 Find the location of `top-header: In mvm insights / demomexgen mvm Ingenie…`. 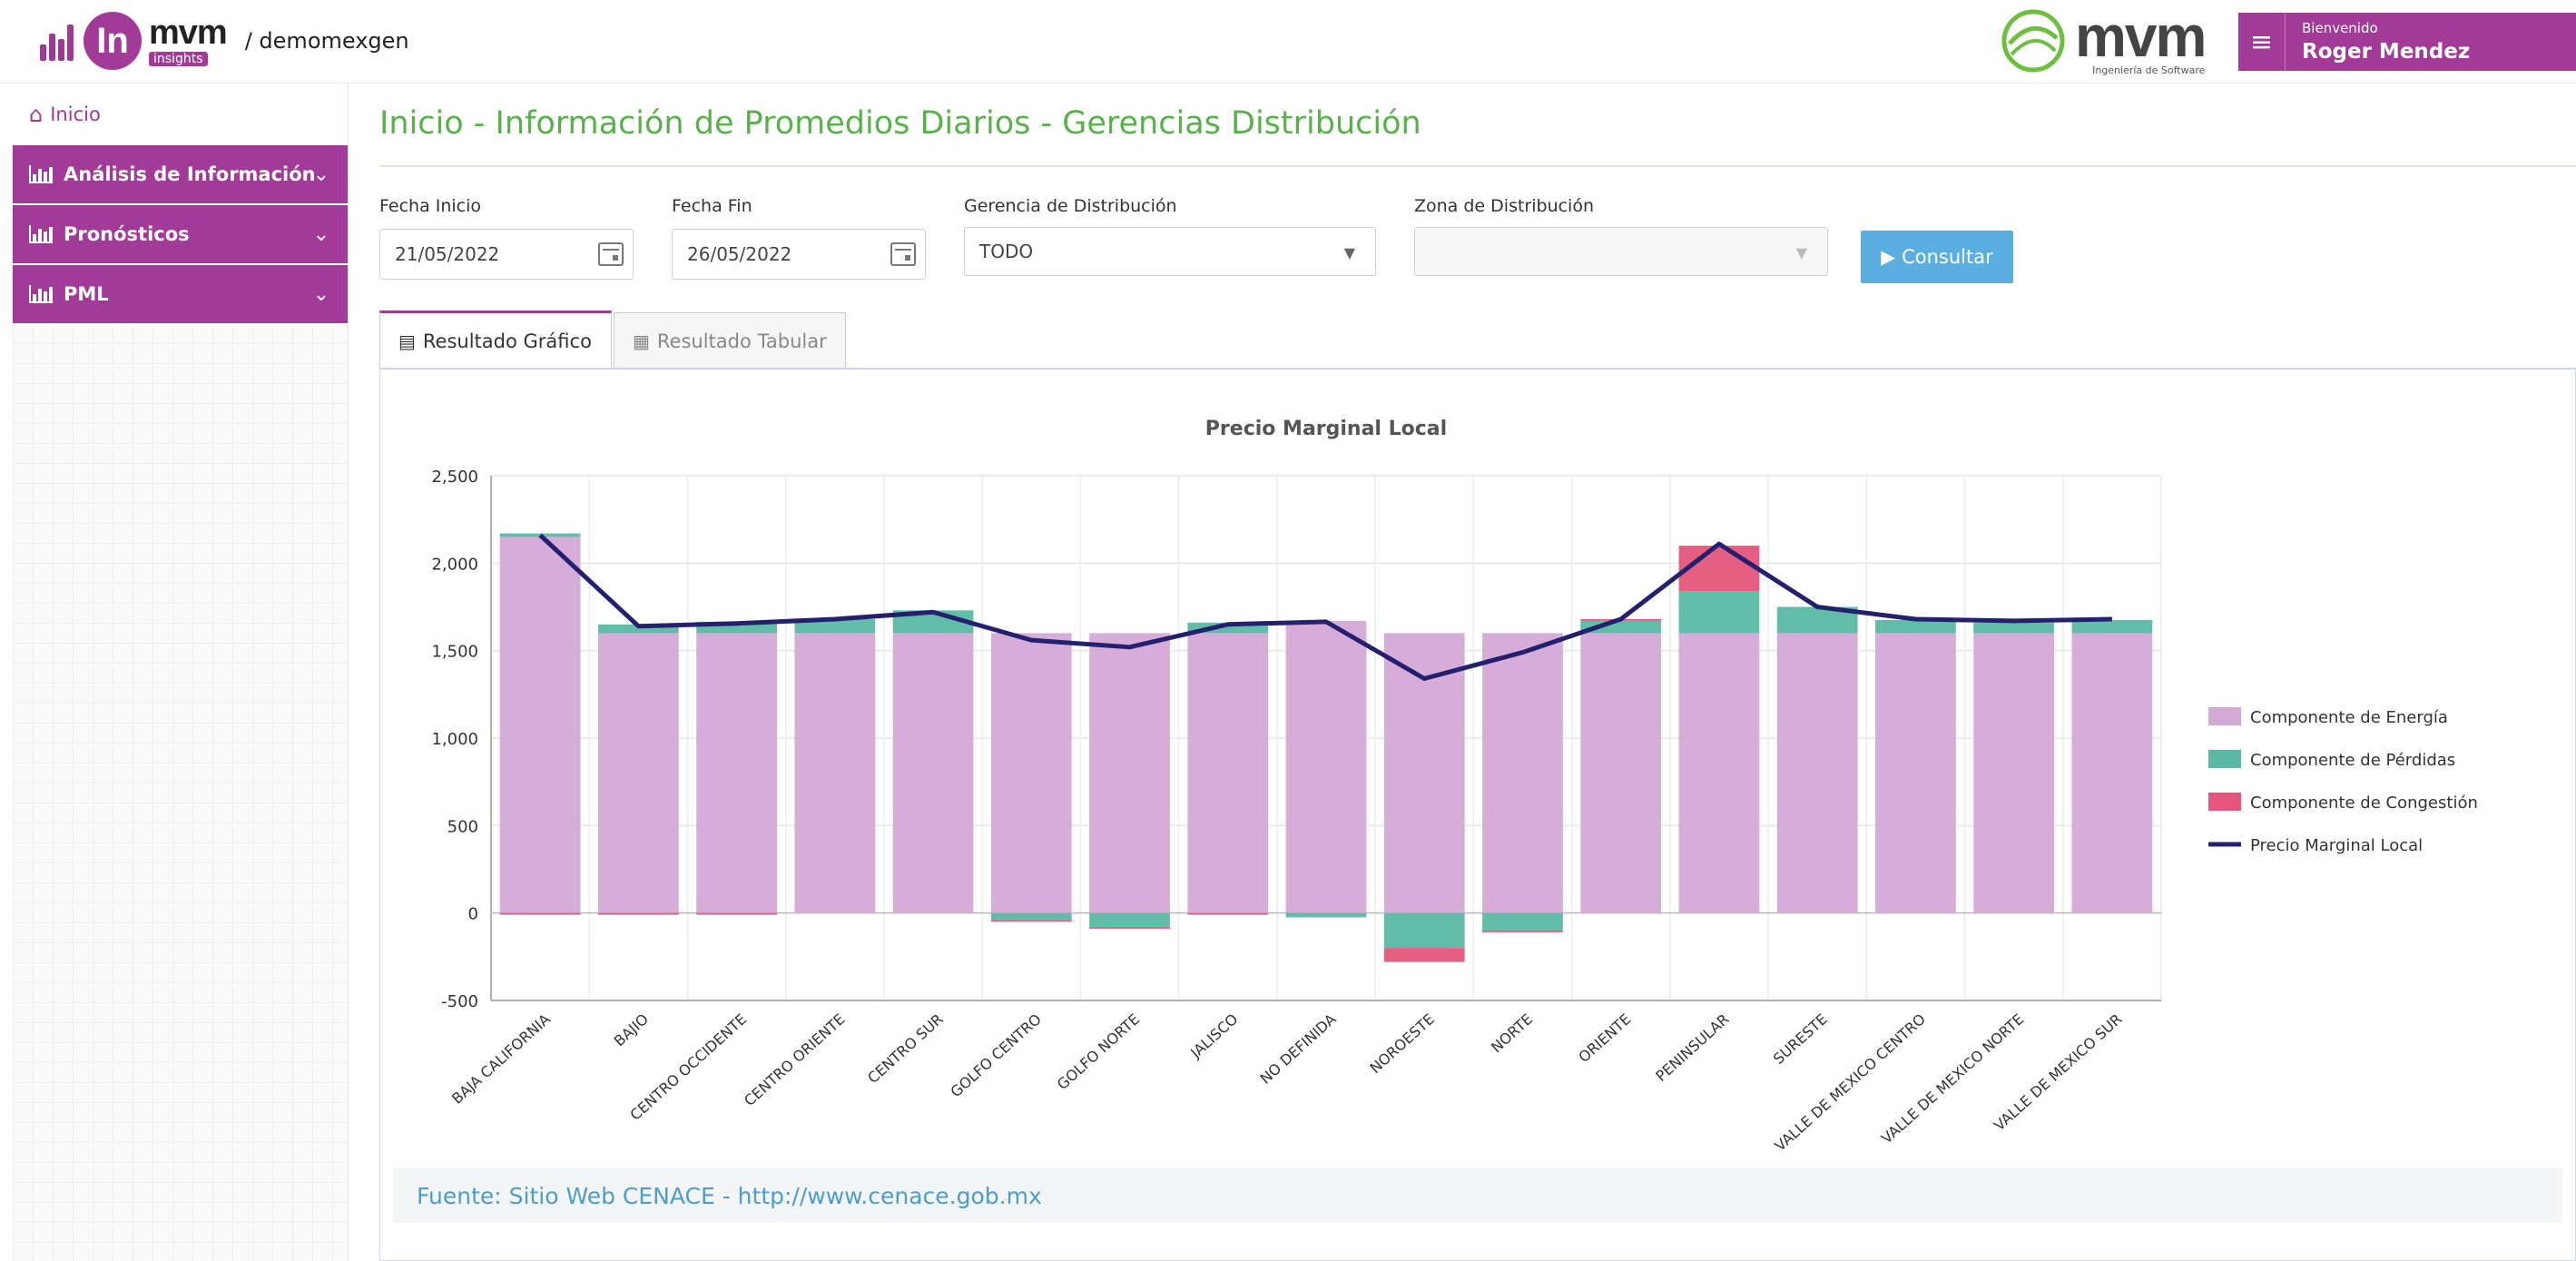

top-header: In mvm insights / demomexgen mvm Ingenie… is located at coordinates (1288, 42).